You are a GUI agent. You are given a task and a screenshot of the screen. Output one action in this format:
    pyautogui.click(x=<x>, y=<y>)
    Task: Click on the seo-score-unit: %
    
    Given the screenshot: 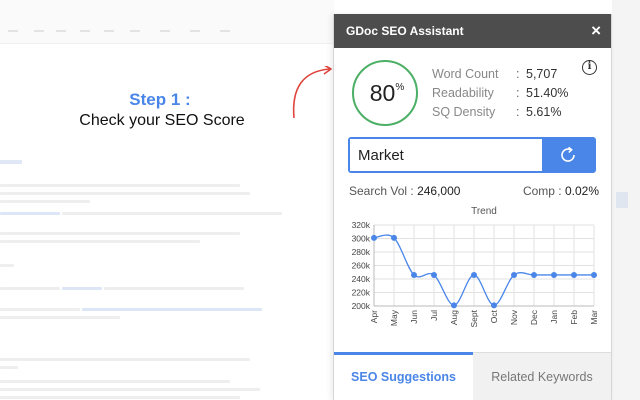 What is the action you would take?
    pyautogui.click(x=400, y=87)
    